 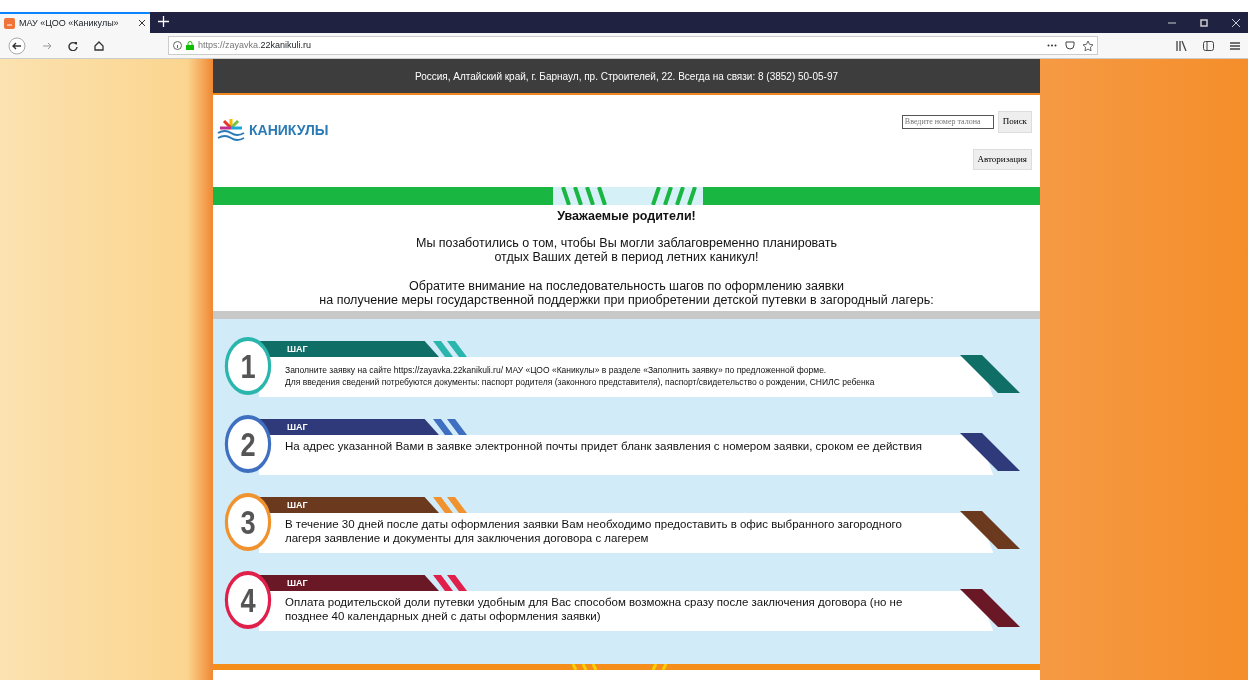 What do you see at coordinates (69, 23) in the screenshot?
I see `tab-title: МАУ «ЦОО «Каникулы»` at bounding box center [69, 23].